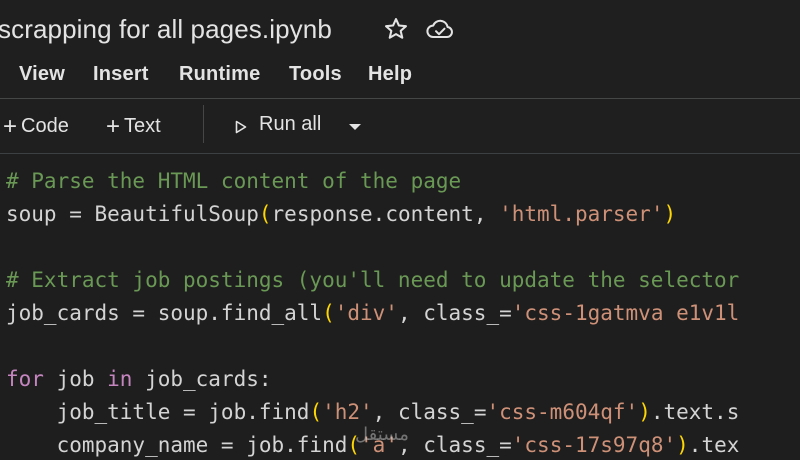 Image resolution: width=800 pixels, height=460 pixels. Describe the element at coordinates (25, 379) in the screenshot. I see `code-token-keyword: for` at that location.